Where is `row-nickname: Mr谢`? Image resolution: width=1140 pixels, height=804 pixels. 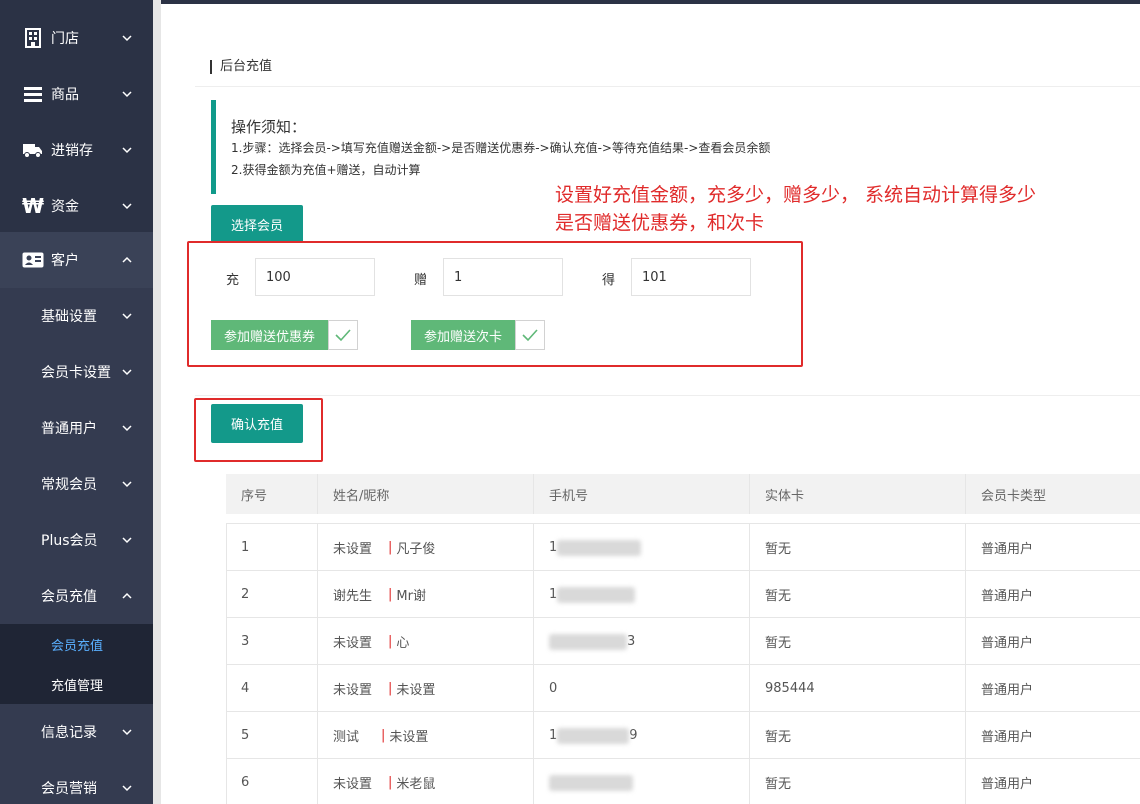 row-nickname: Mr谢 is located at coordinates (411, 596).